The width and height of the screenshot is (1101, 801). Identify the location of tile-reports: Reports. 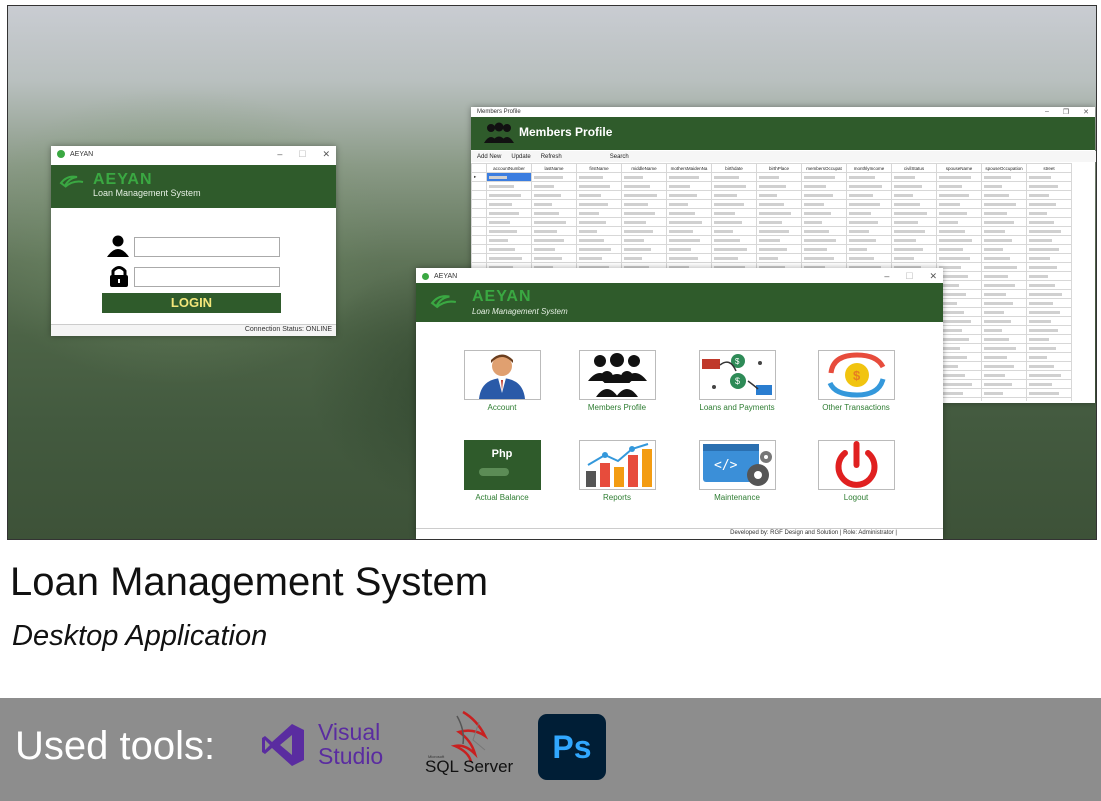
(617, 471).